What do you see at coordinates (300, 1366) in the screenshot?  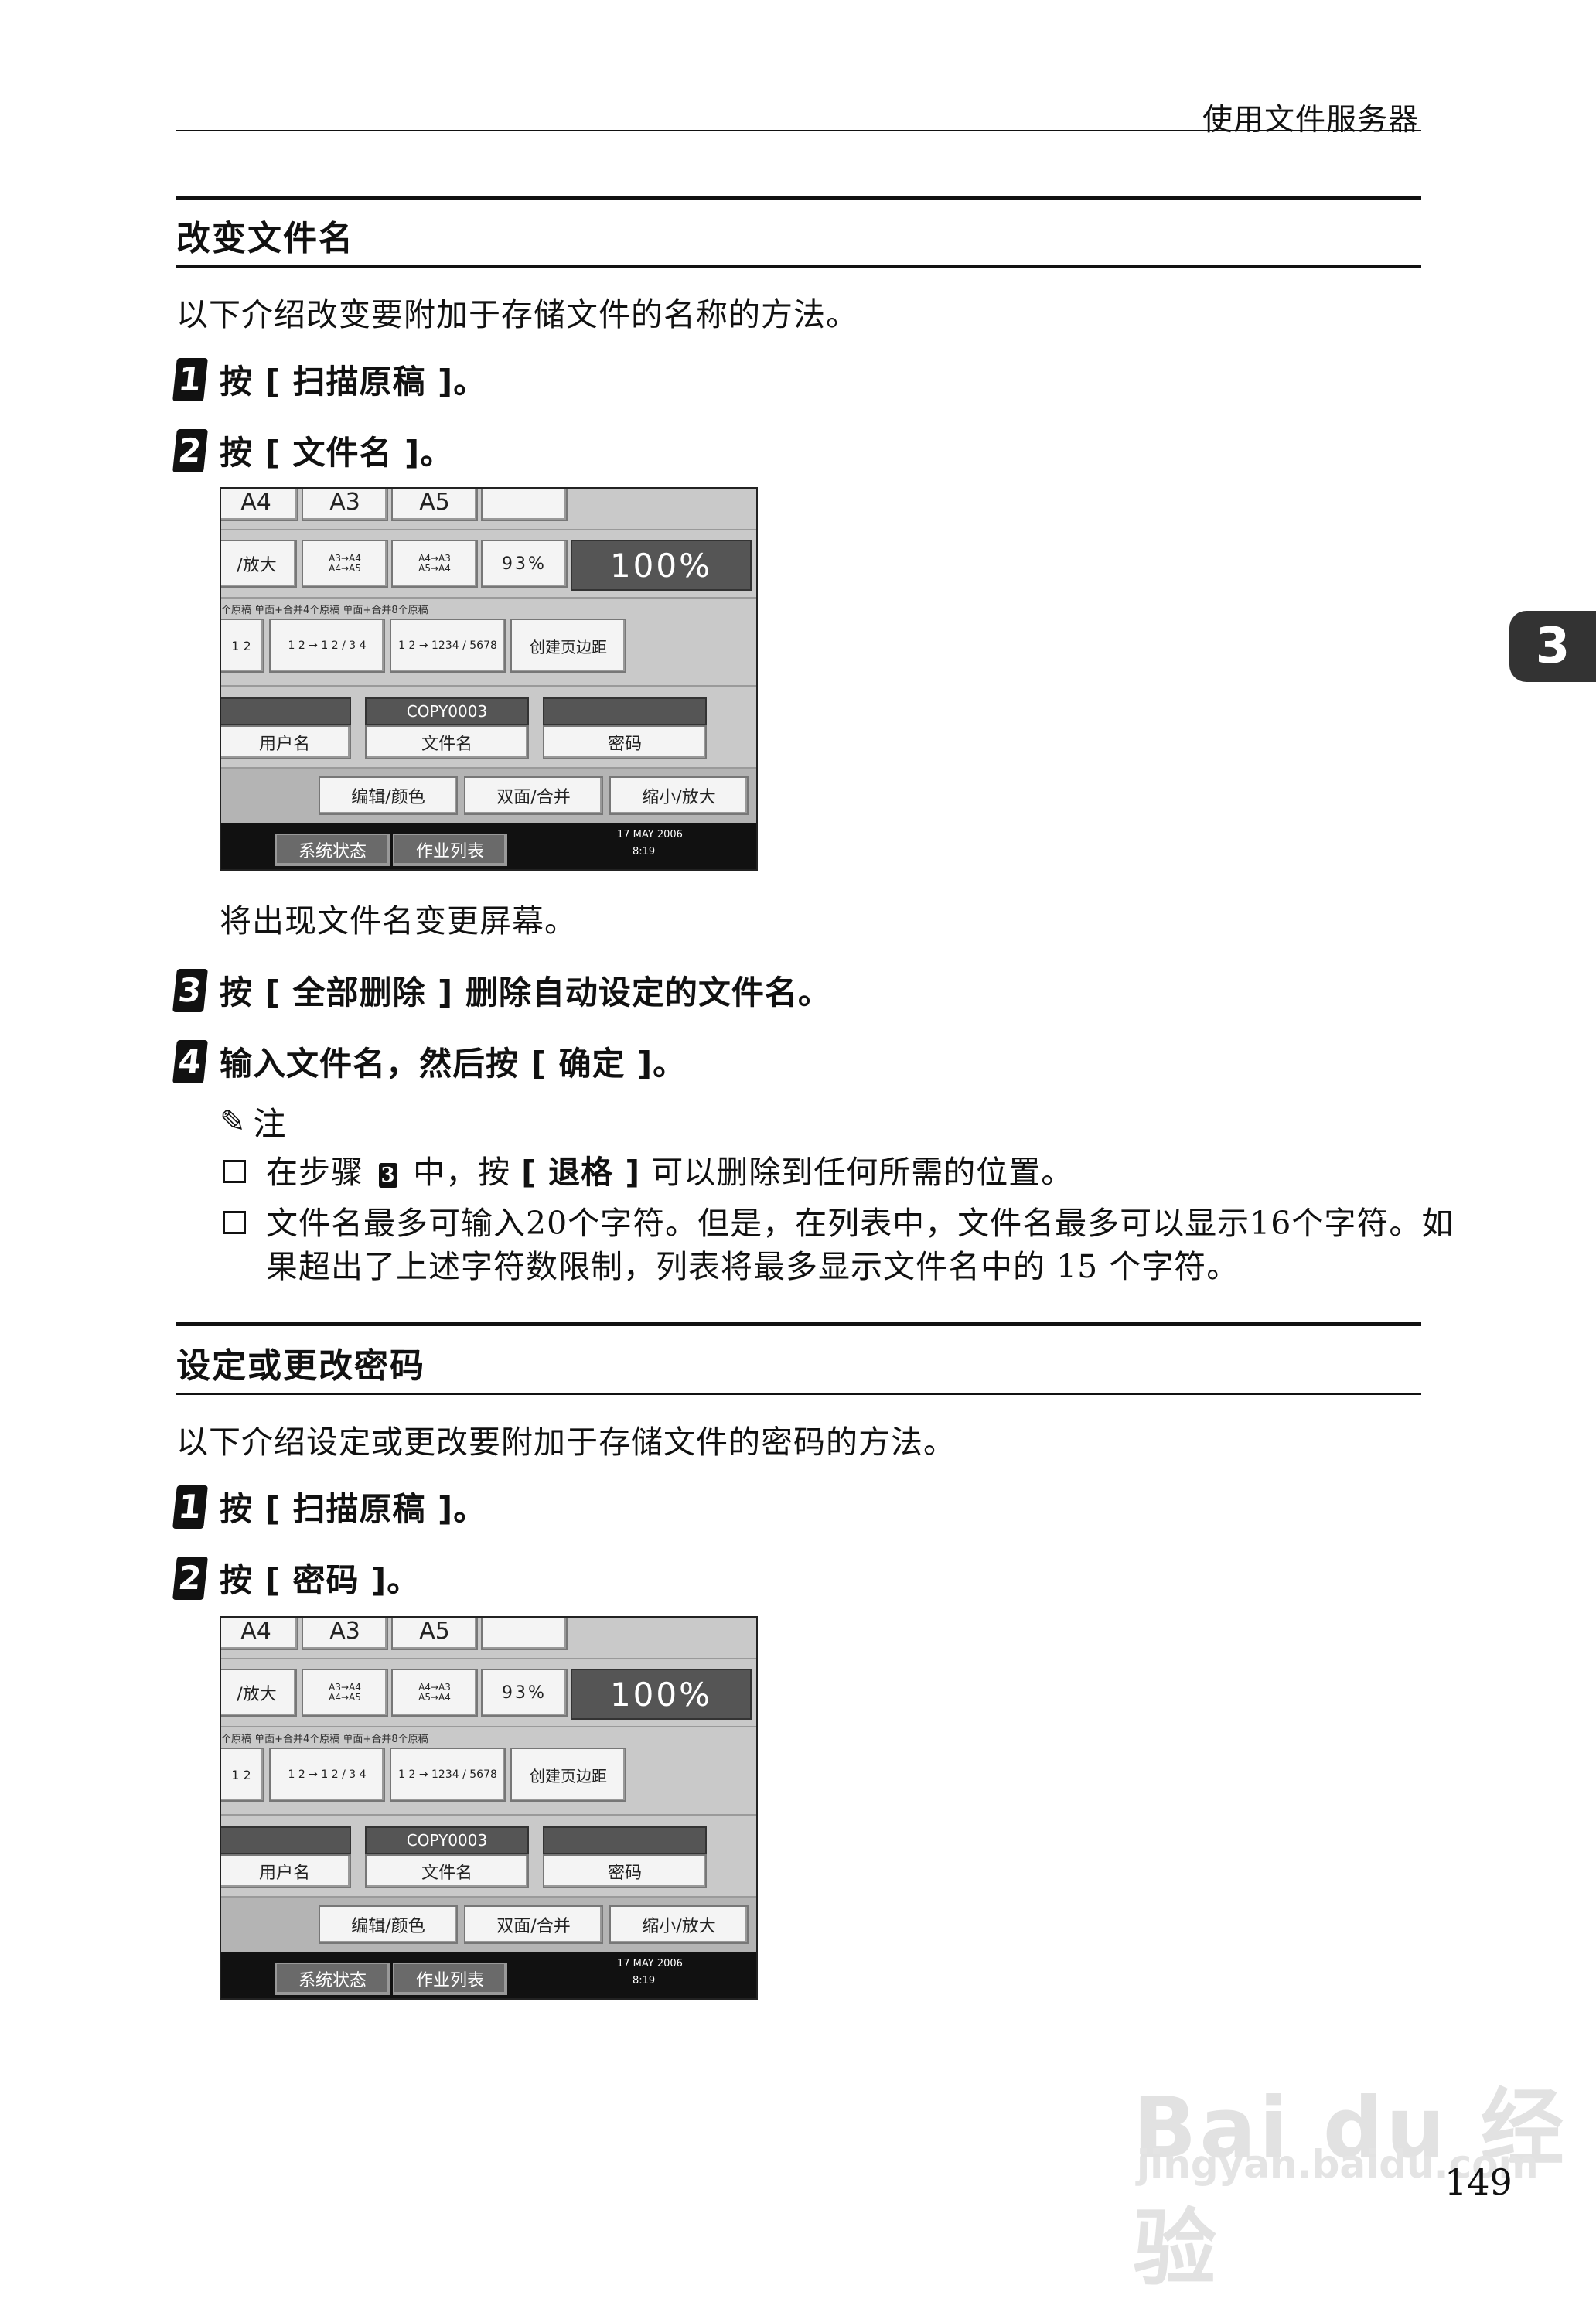 I see `section-title: 设定或更改密码` at bounding box center [300, 1366].